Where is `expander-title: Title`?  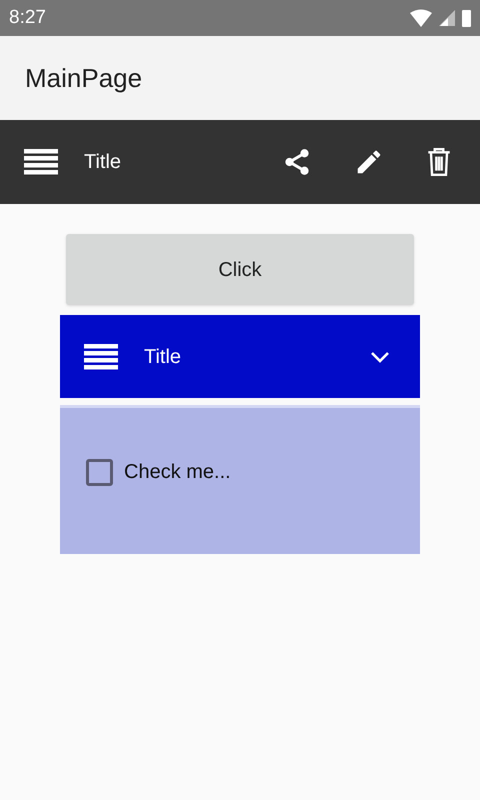
expander-title: Title is located at coordinates (163, 357).